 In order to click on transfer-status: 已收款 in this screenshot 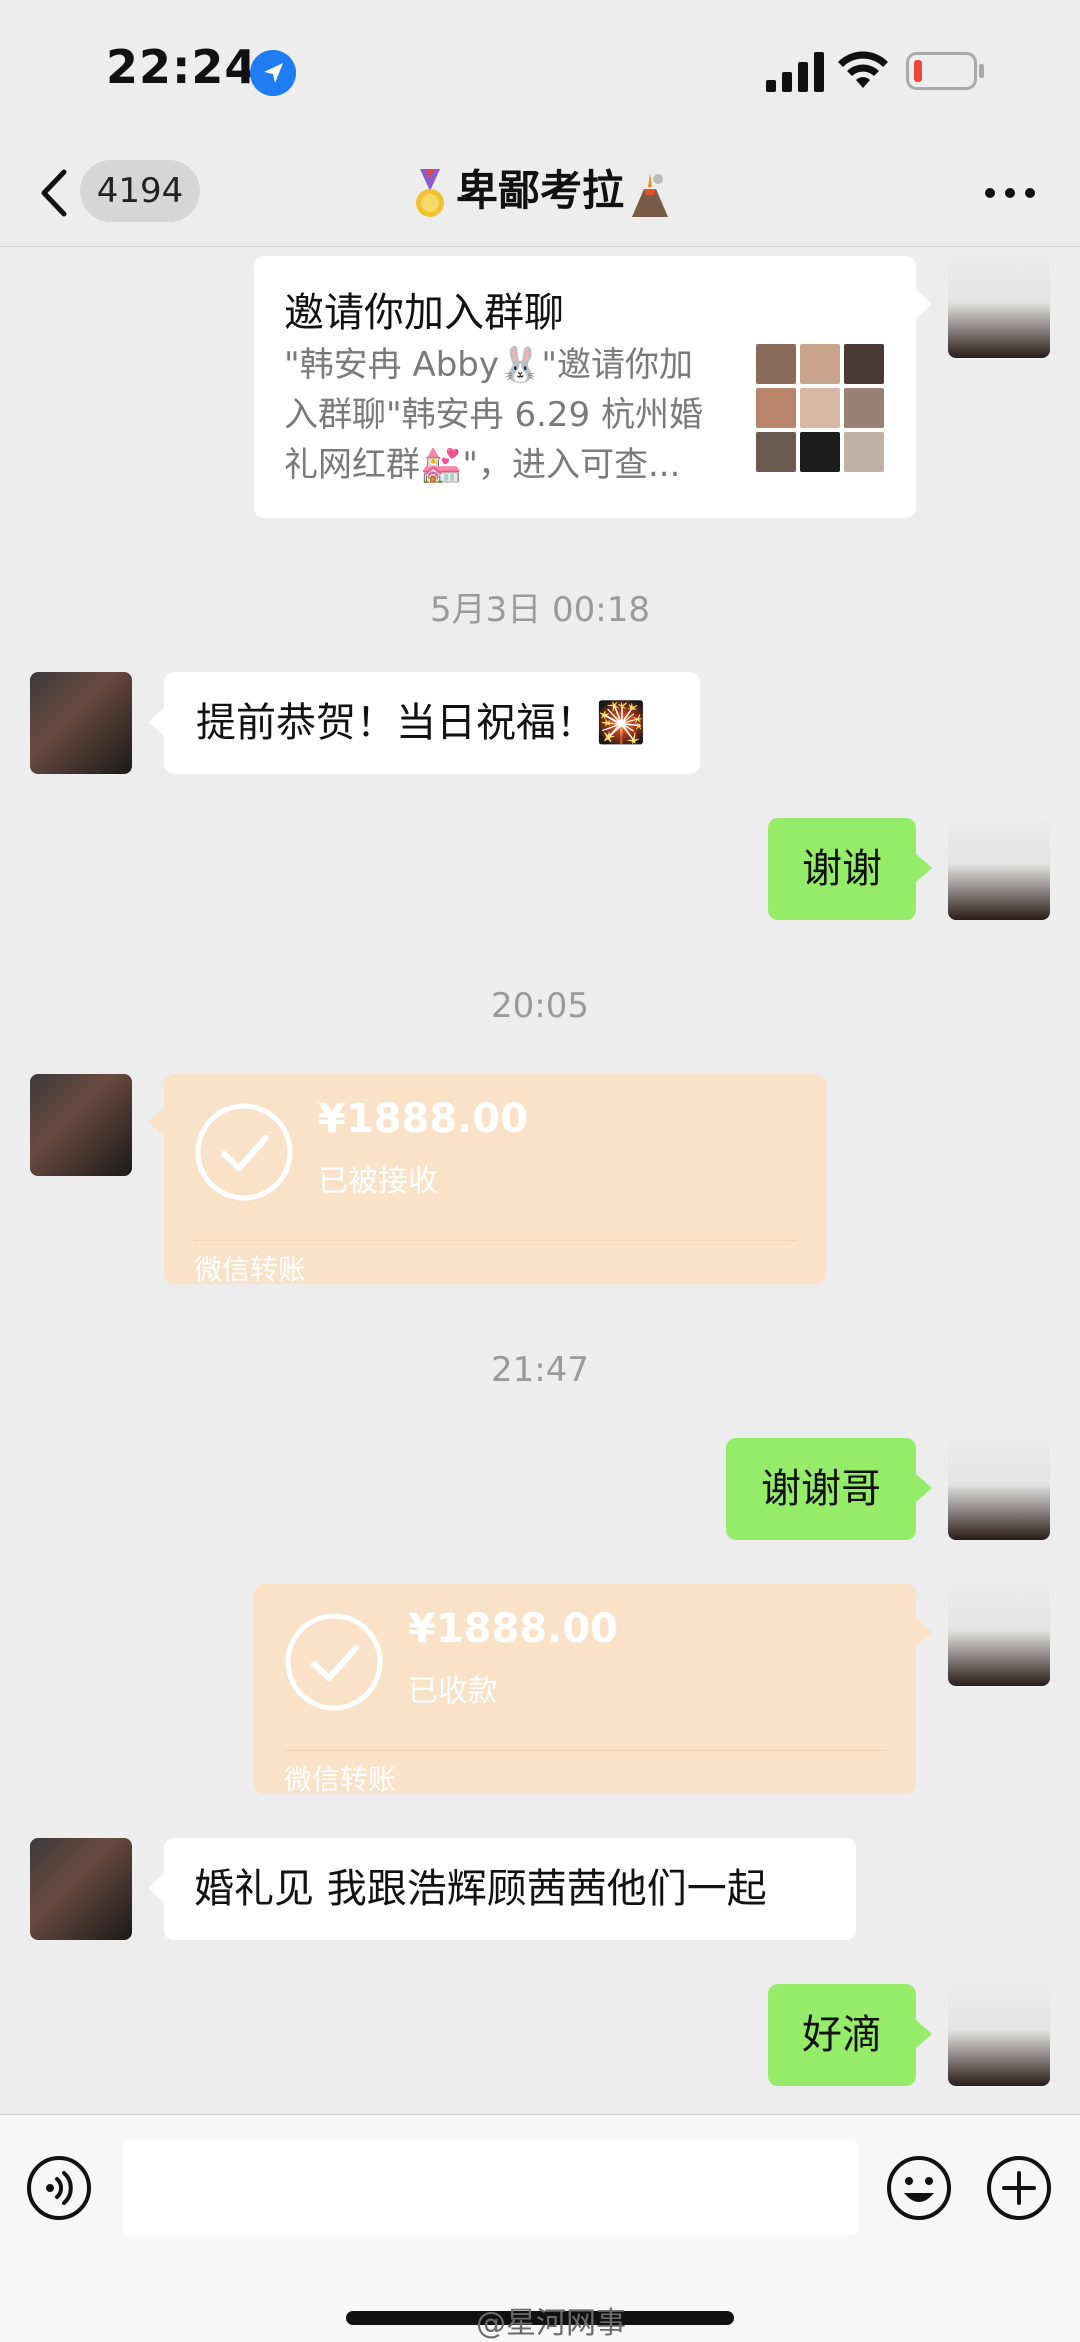, I will do `click(453, 1691)`.